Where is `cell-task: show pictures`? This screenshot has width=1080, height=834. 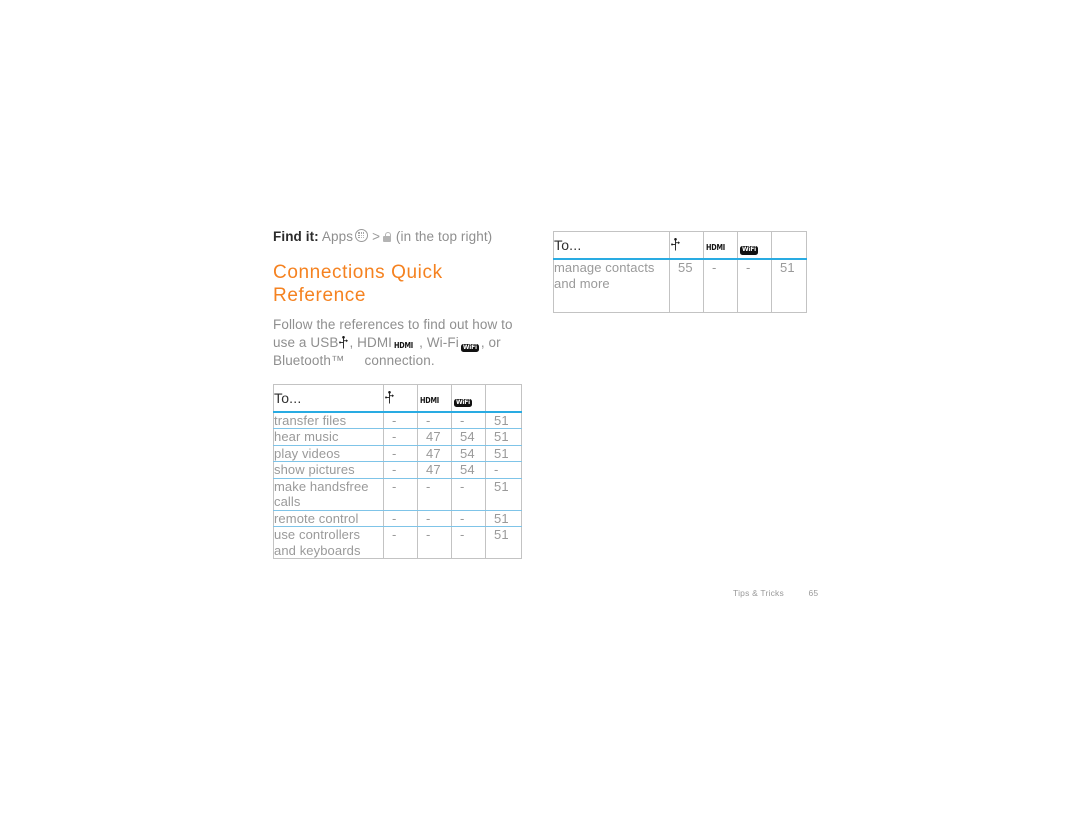 cell-task: show pictures is located at coordinates (328, 470).